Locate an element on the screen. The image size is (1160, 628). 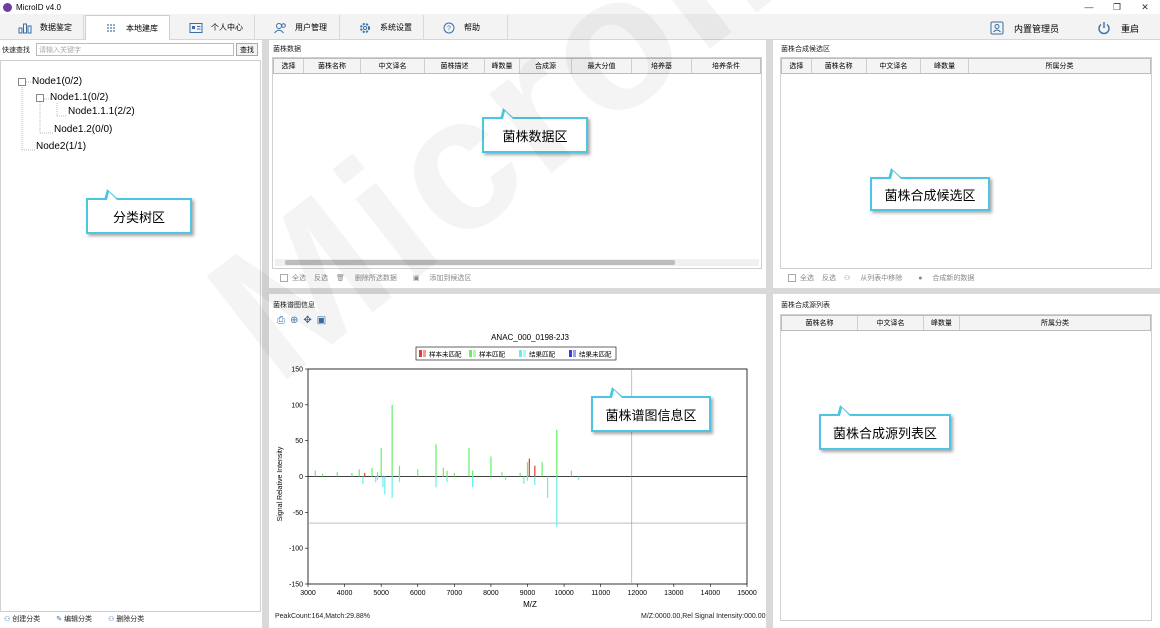
synthesize-button: ● 合成新的数据 is located at coordinates (950, 278).